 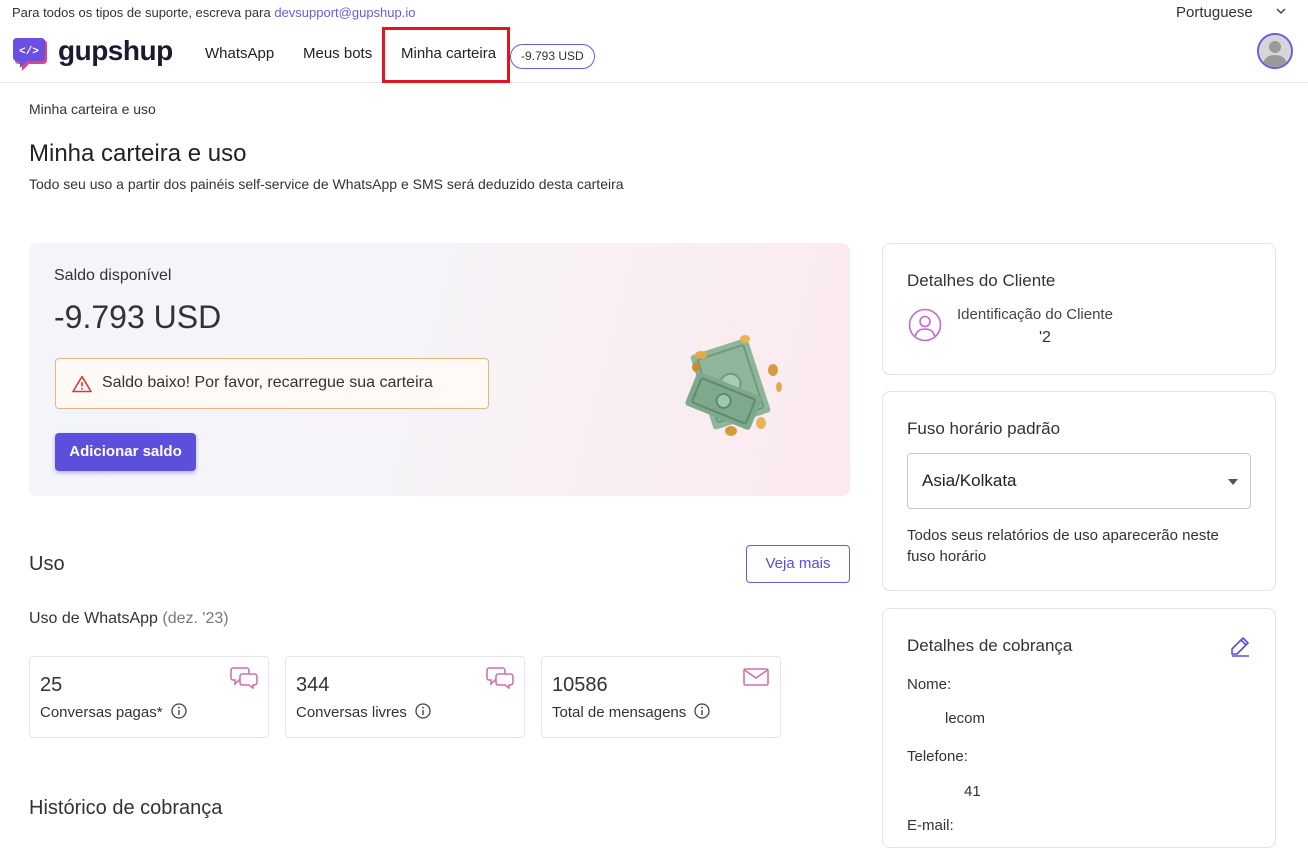 I want to click on user-circle-icon, so click(x=925, y=325).